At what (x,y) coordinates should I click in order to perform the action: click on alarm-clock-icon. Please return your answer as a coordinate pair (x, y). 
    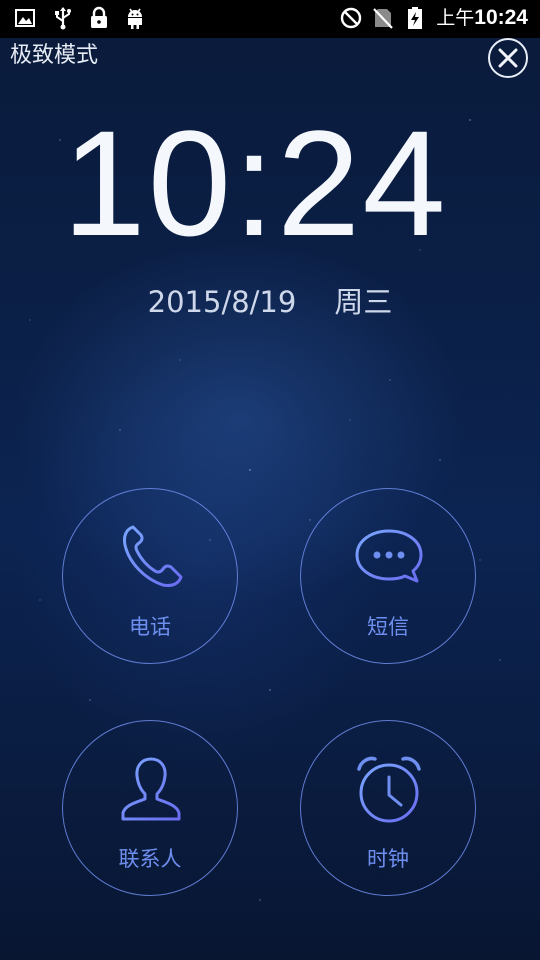
    Looking at the image, I should click on (389, 789).